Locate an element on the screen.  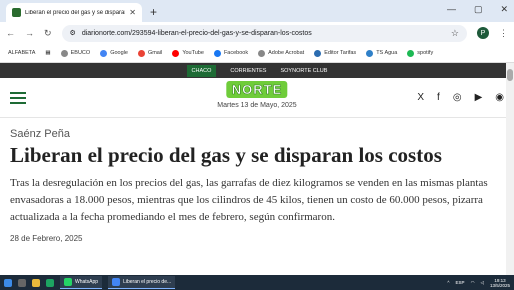
chrome-icon is located at coordinates (116, 282).